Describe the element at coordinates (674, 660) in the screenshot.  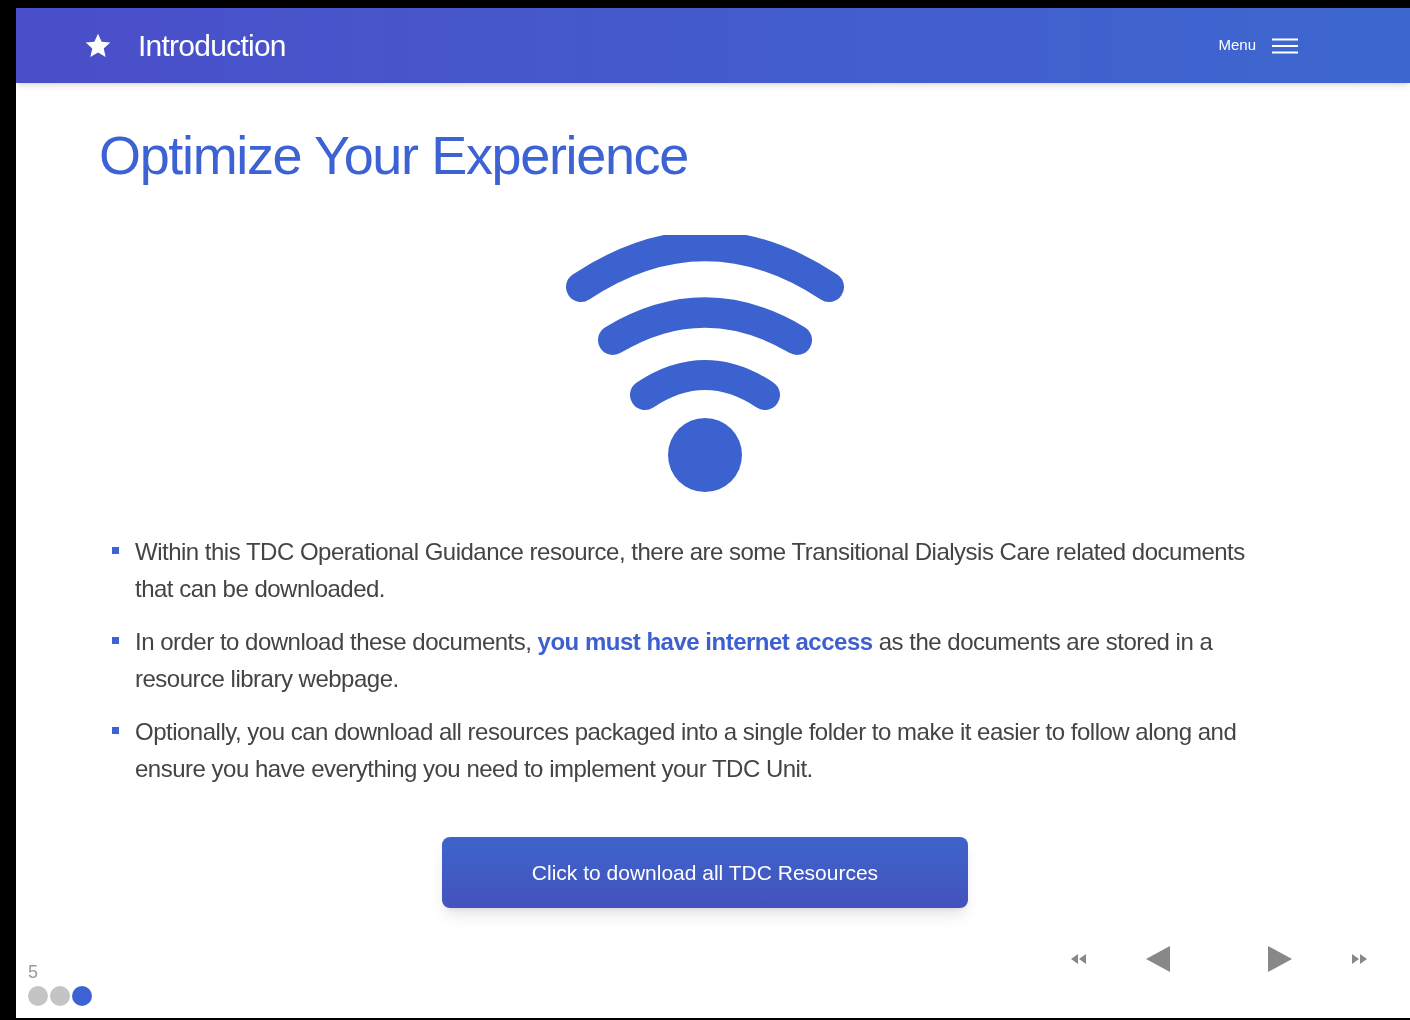
I see `bullet-text: In order to download these documents, you must have internet access as the documents are stored in a resource library webpage.` at that location.